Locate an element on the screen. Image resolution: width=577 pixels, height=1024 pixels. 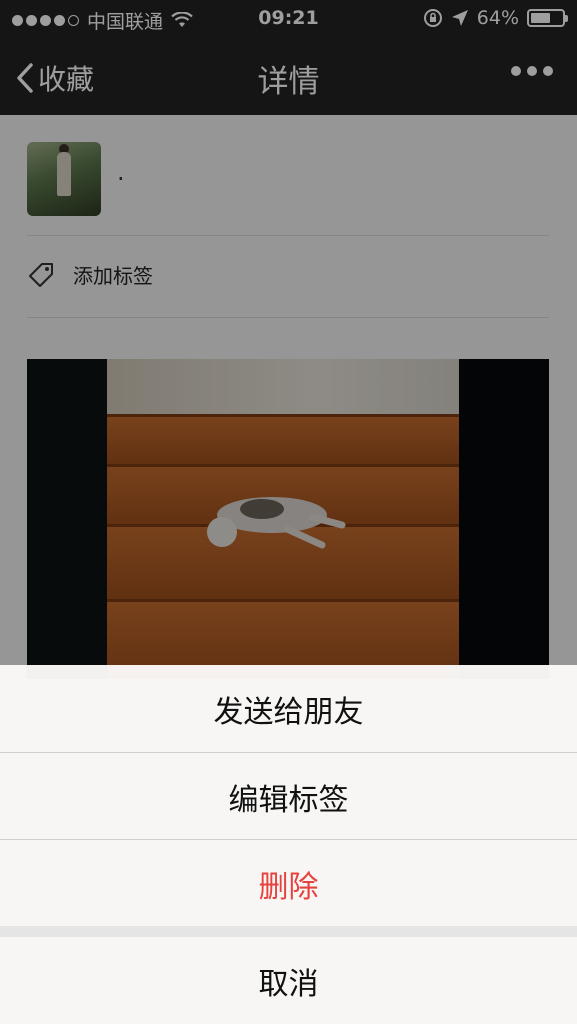
sheet-gap is located at coordinates (288, 931).